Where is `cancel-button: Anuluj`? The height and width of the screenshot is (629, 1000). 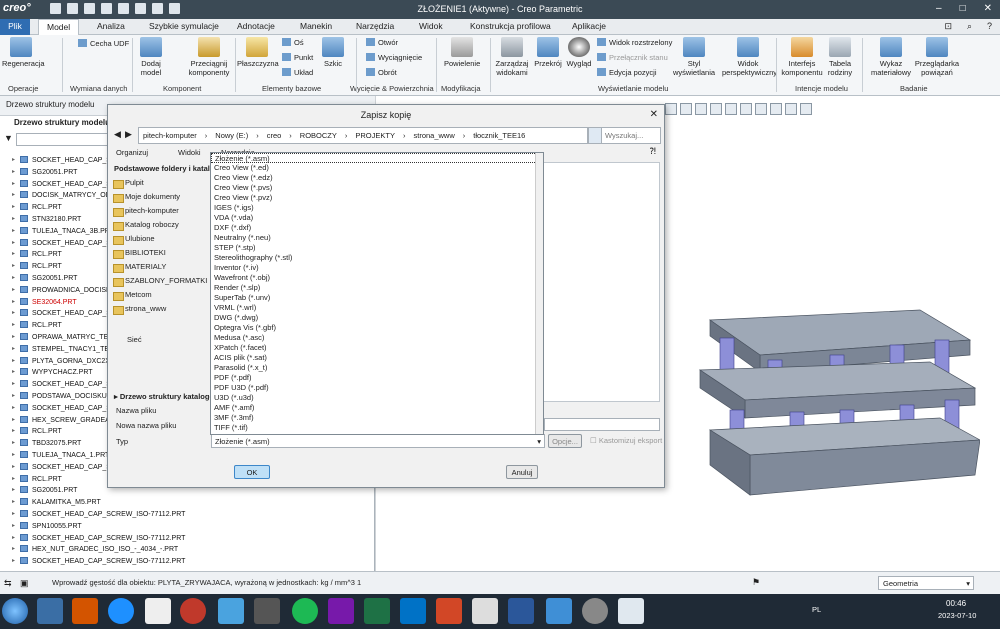 cancel-button: Anuluj is located at coordinates (522, 472).